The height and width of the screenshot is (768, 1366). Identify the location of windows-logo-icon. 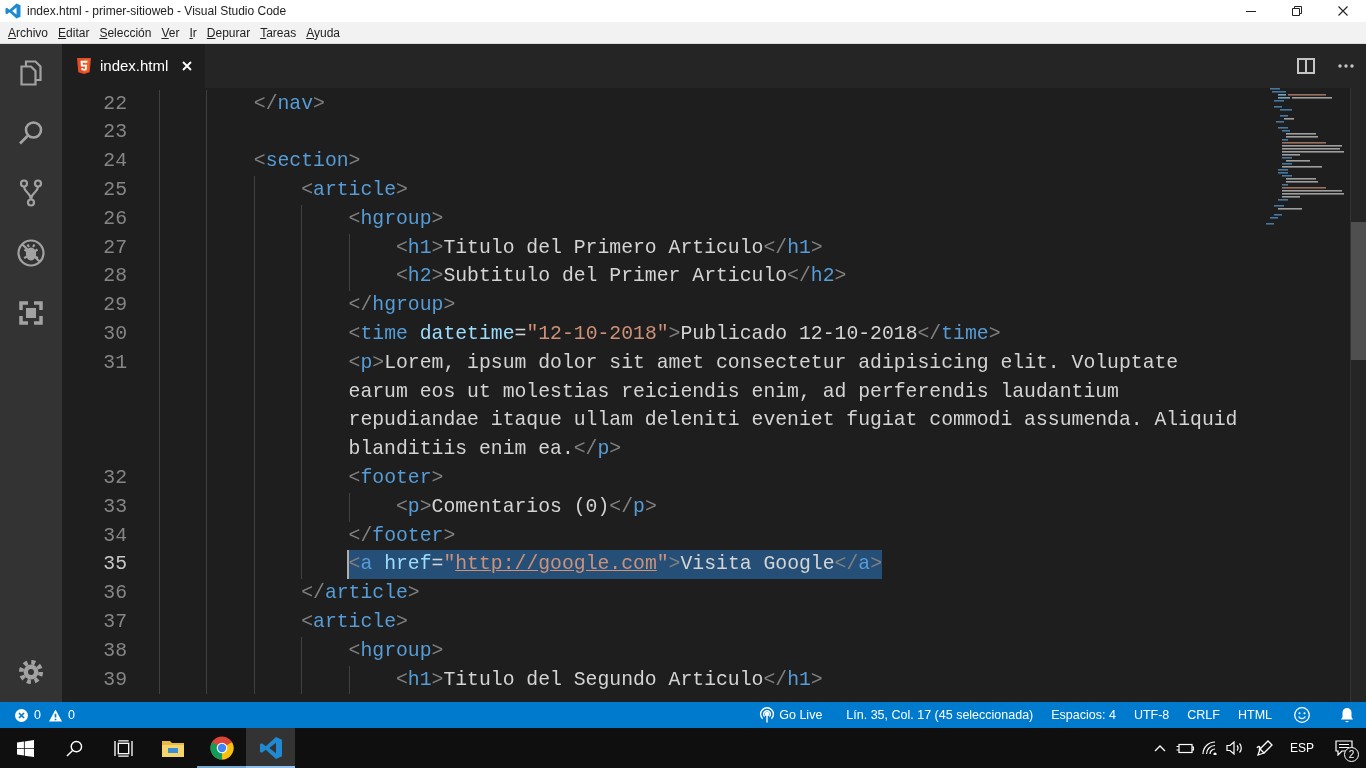
(25, 748).